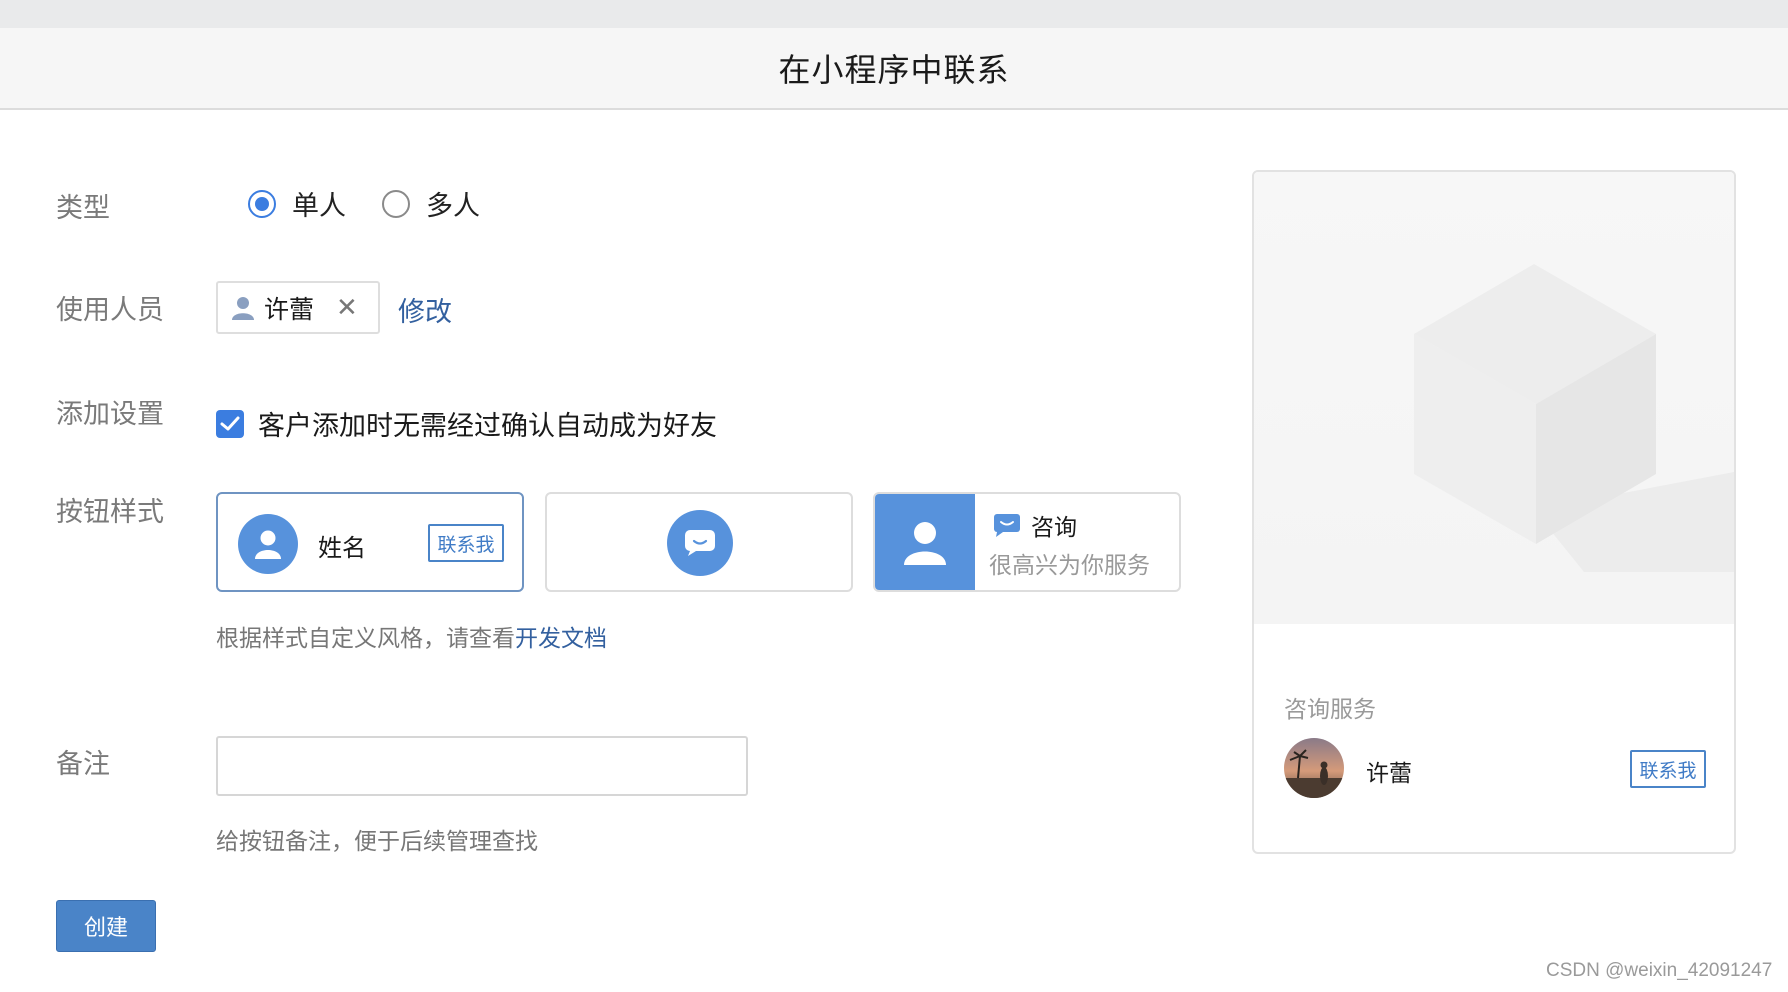  I want to click on user-chip-name: 许蕾, so click(289, 309).